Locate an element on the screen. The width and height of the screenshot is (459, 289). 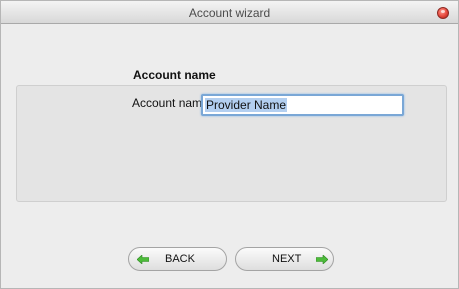
left-arrow-icon is located at coordinates (143, 259).